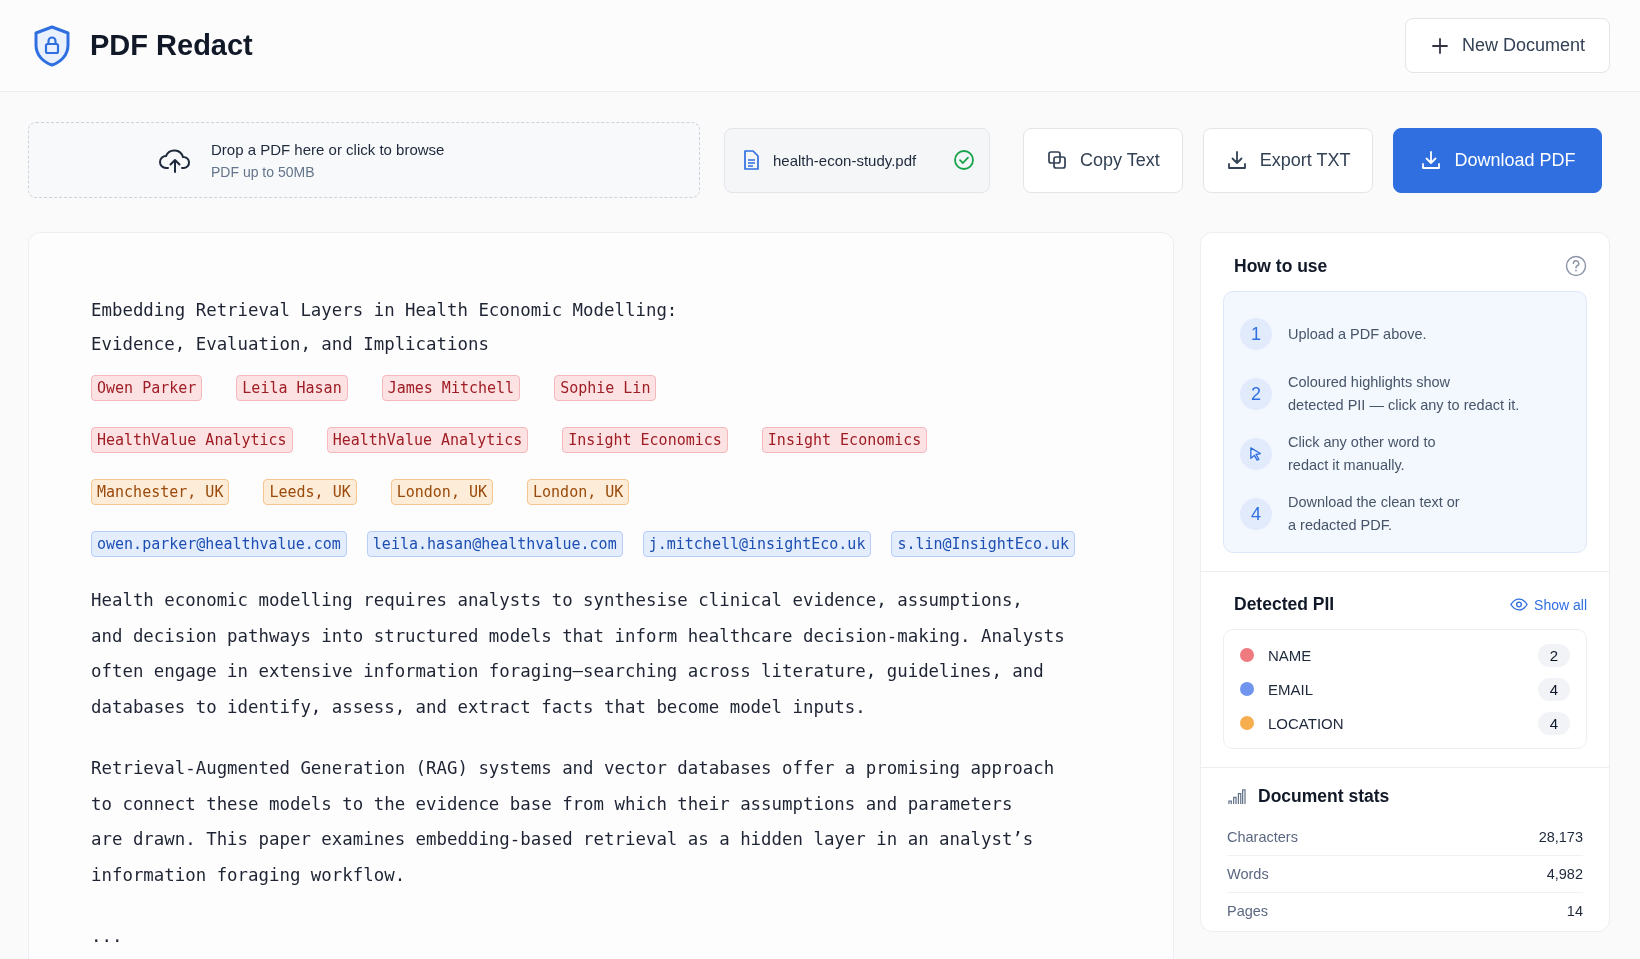 This screenshot has height=959, width=1640. What do you see at coordinates (385, 327) in the screenshot?
I see `document-title: Embedding Retrieval Layers in Health Economic Modelling: Evidence, Evaluation, and Implications` at bounding box center [385, 327].